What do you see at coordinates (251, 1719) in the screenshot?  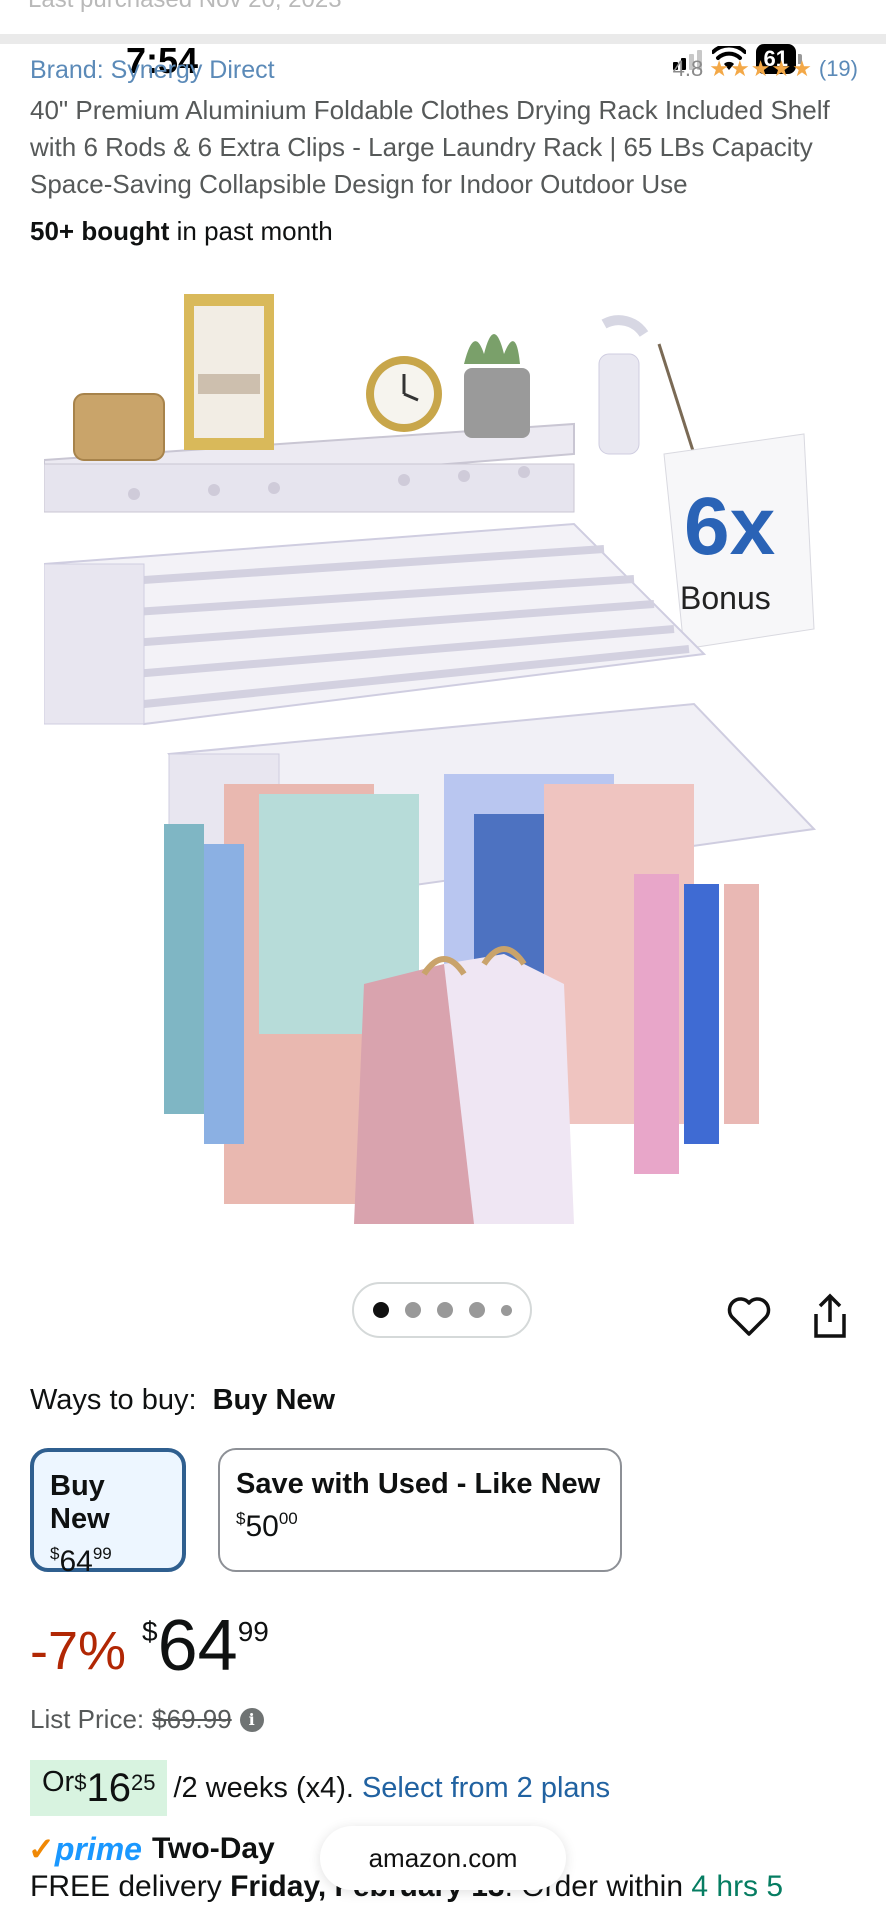 I see `info-icon: i` at bounding box center [251, 1719].